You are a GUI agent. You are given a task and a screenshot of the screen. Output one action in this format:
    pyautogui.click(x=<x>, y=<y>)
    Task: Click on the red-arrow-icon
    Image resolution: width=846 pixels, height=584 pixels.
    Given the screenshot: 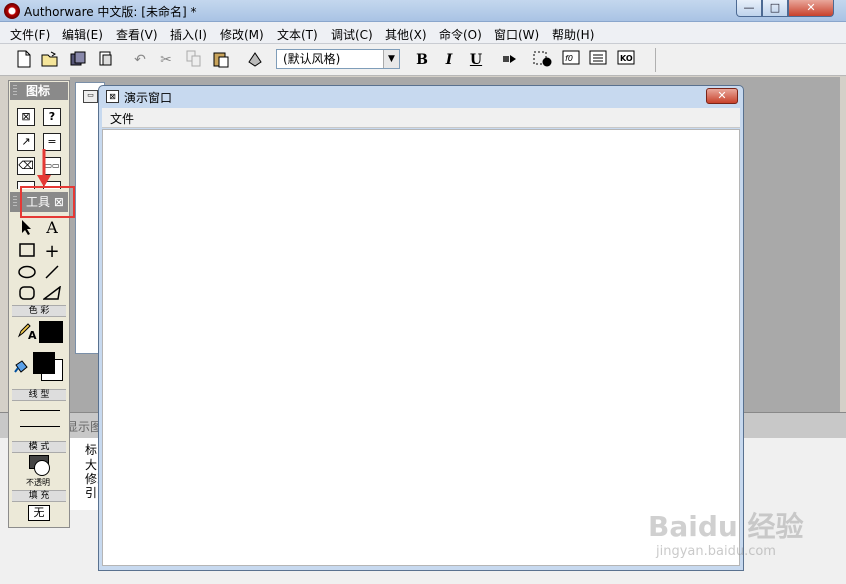 What is the action you would take?
    pyautogui.click(x=44, y=168)
    